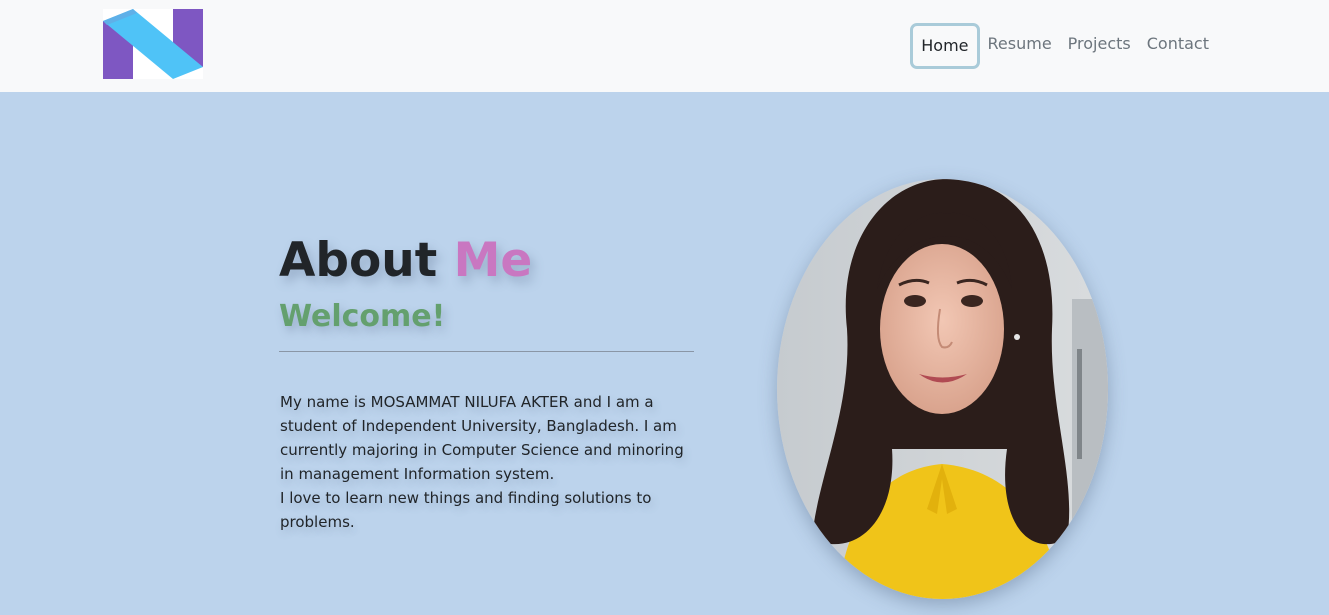 The height and width of the screenshot is (615, 1329). I want to click on nav-link-contact: Contact, so click(1178, 44).